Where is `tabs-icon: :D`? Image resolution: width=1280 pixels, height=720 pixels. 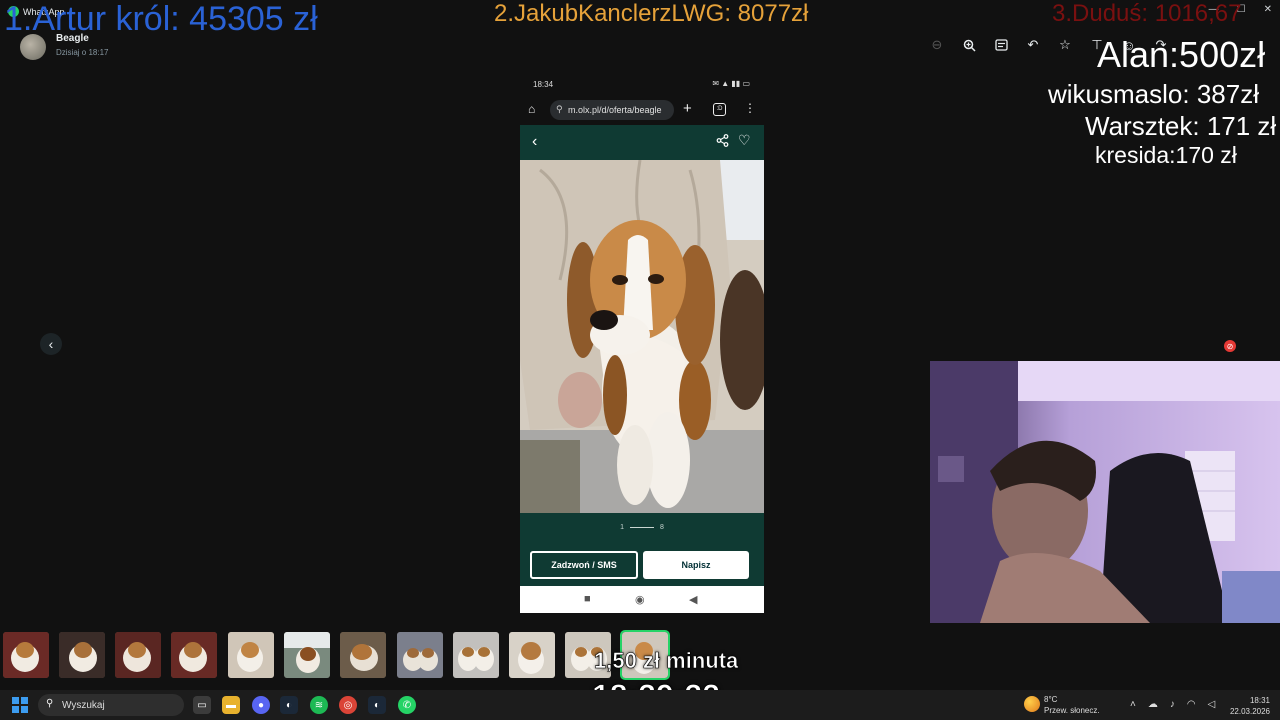
tabs-icon: :D is located at coordinates (719, 109).